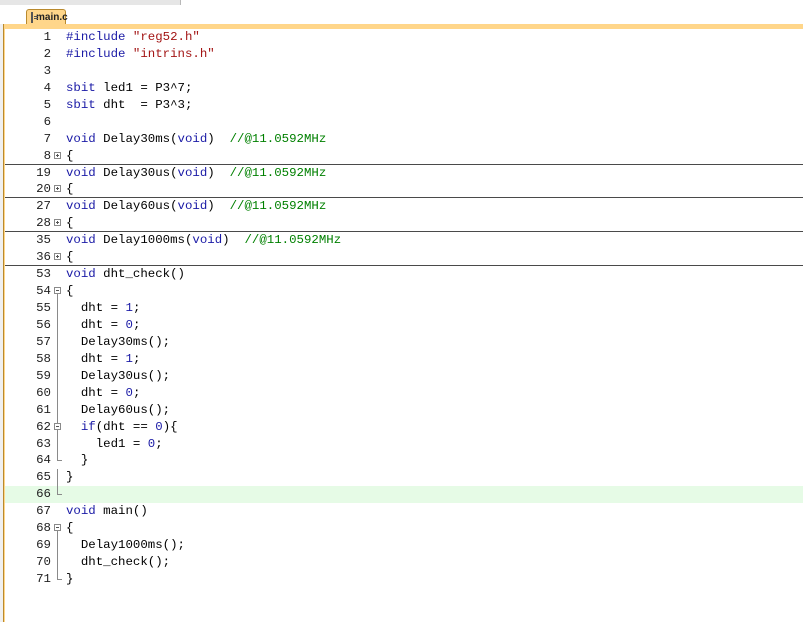 This screenshot has width=803, height=622. What do you see at coordinates (107, 443) in the screenshot?
I see `code-token: led1 =` at bounding box center [107, 443].